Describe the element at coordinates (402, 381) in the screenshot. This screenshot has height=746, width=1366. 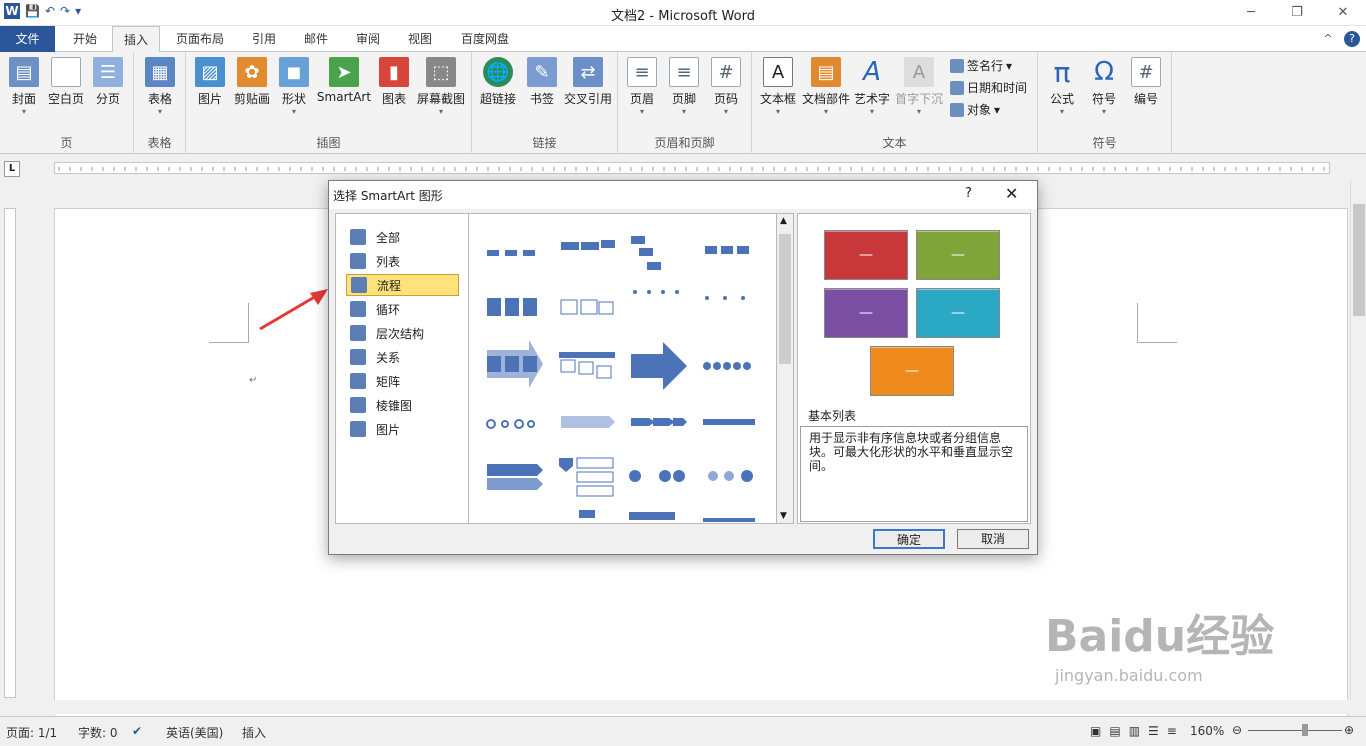
I see `category-matrix: 矩阵` at that location.